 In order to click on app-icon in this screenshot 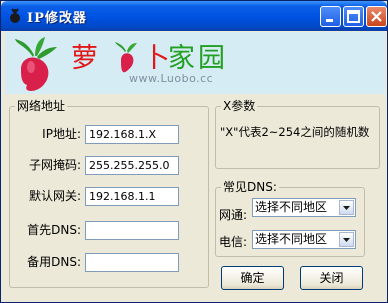, I will do `click(15, 16)`.